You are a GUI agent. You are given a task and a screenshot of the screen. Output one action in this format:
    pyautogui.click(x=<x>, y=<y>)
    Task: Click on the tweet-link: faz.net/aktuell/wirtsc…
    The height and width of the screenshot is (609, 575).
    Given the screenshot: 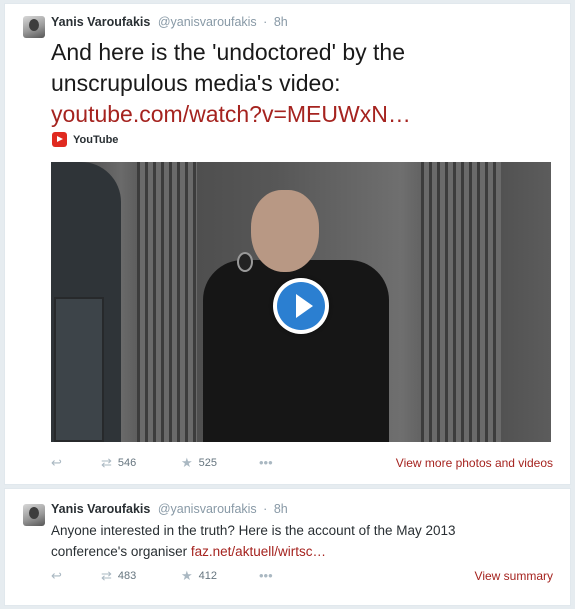 What is the action you would take?
    pyautogui.click(x=258, y=551)
    